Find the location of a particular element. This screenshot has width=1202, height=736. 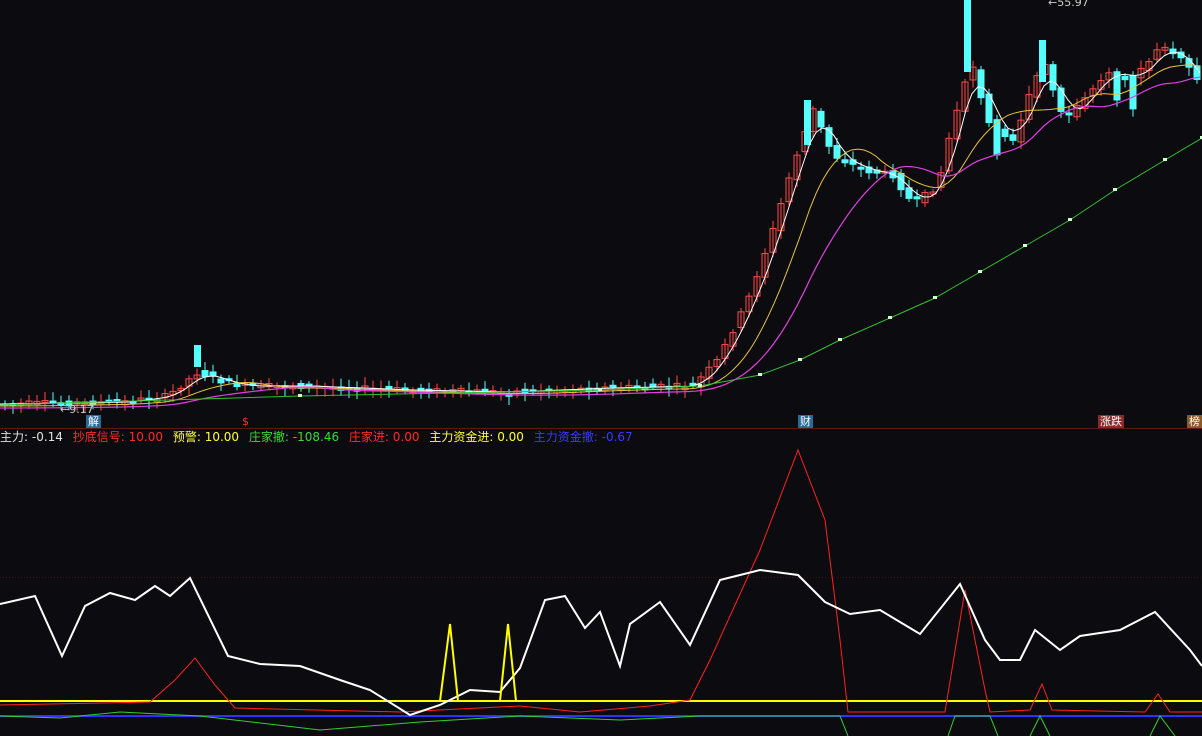

high-price-value: 55.97 is located at coordinates (1073, 4).